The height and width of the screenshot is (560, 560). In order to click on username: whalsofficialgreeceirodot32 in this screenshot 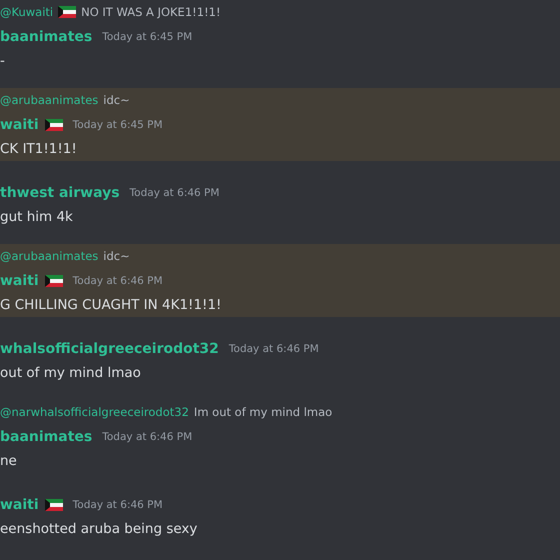, I will do `click(109, 349)`.